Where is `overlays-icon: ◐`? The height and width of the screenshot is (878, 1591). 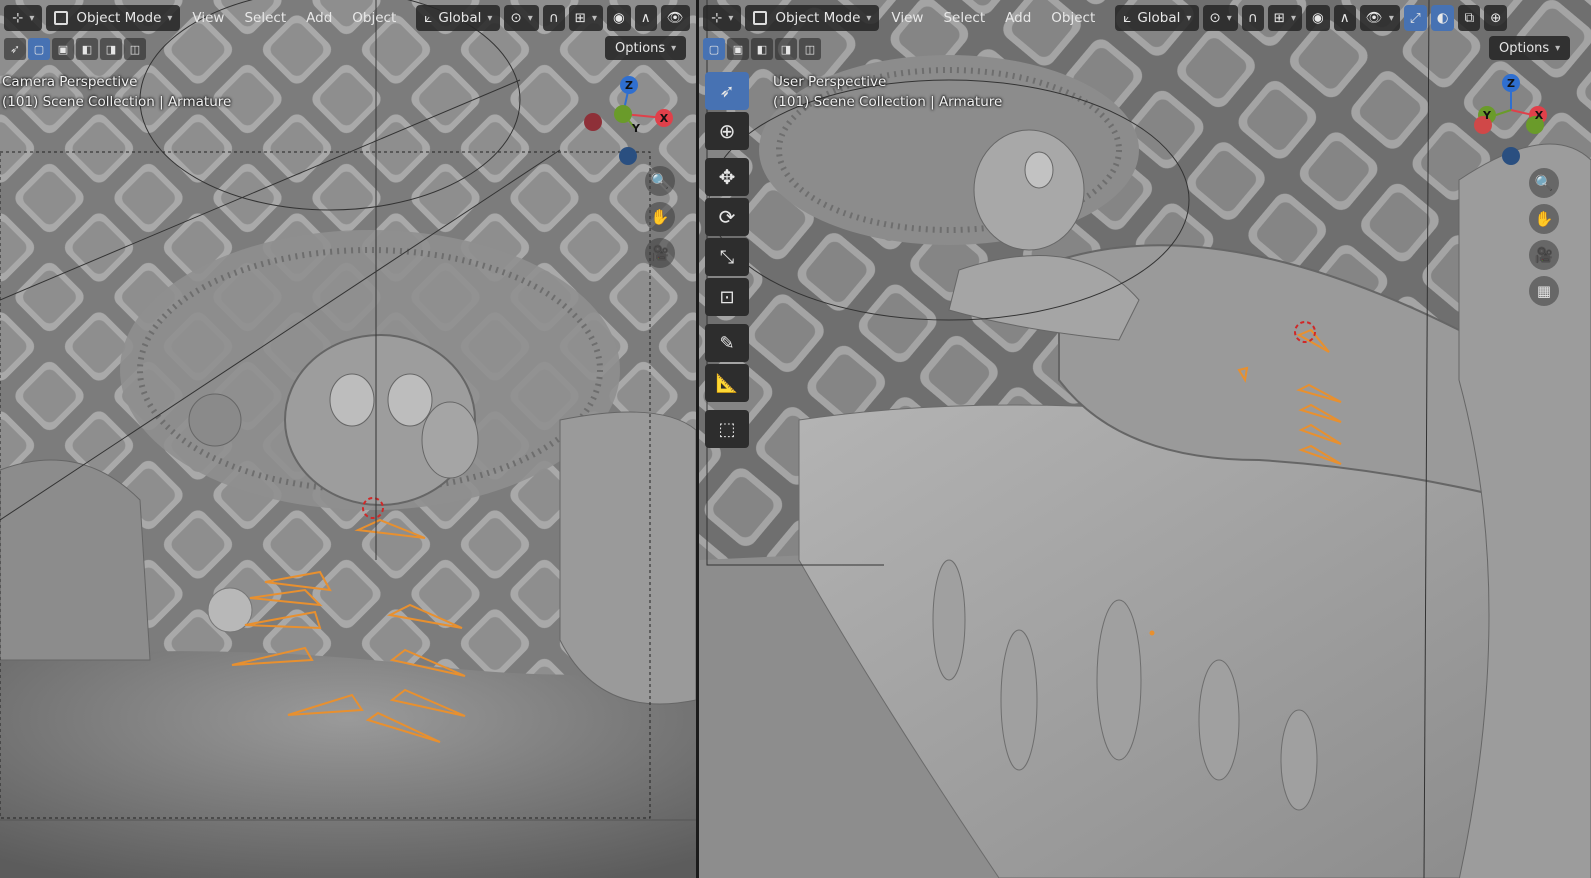
overlays-icon: ◐ is located at coordinates (1442, 18).